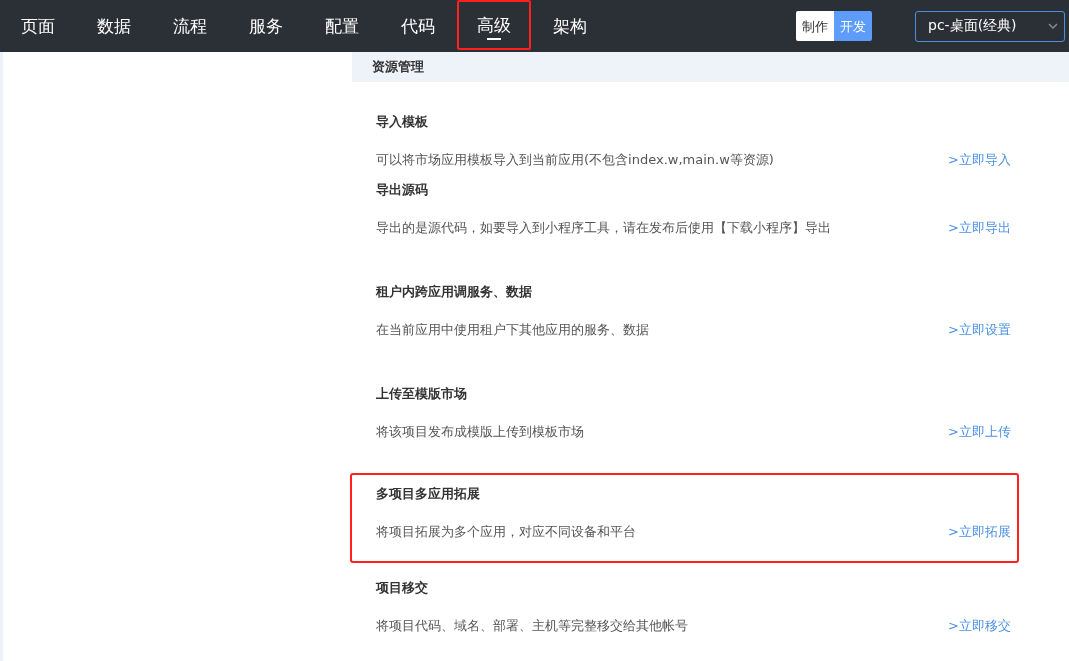 The height and width of the screenshot is (661, 1069). Describe the element at coordinates (979, 432) in the screenshot. I see `action-link: >立即上传` at that location.